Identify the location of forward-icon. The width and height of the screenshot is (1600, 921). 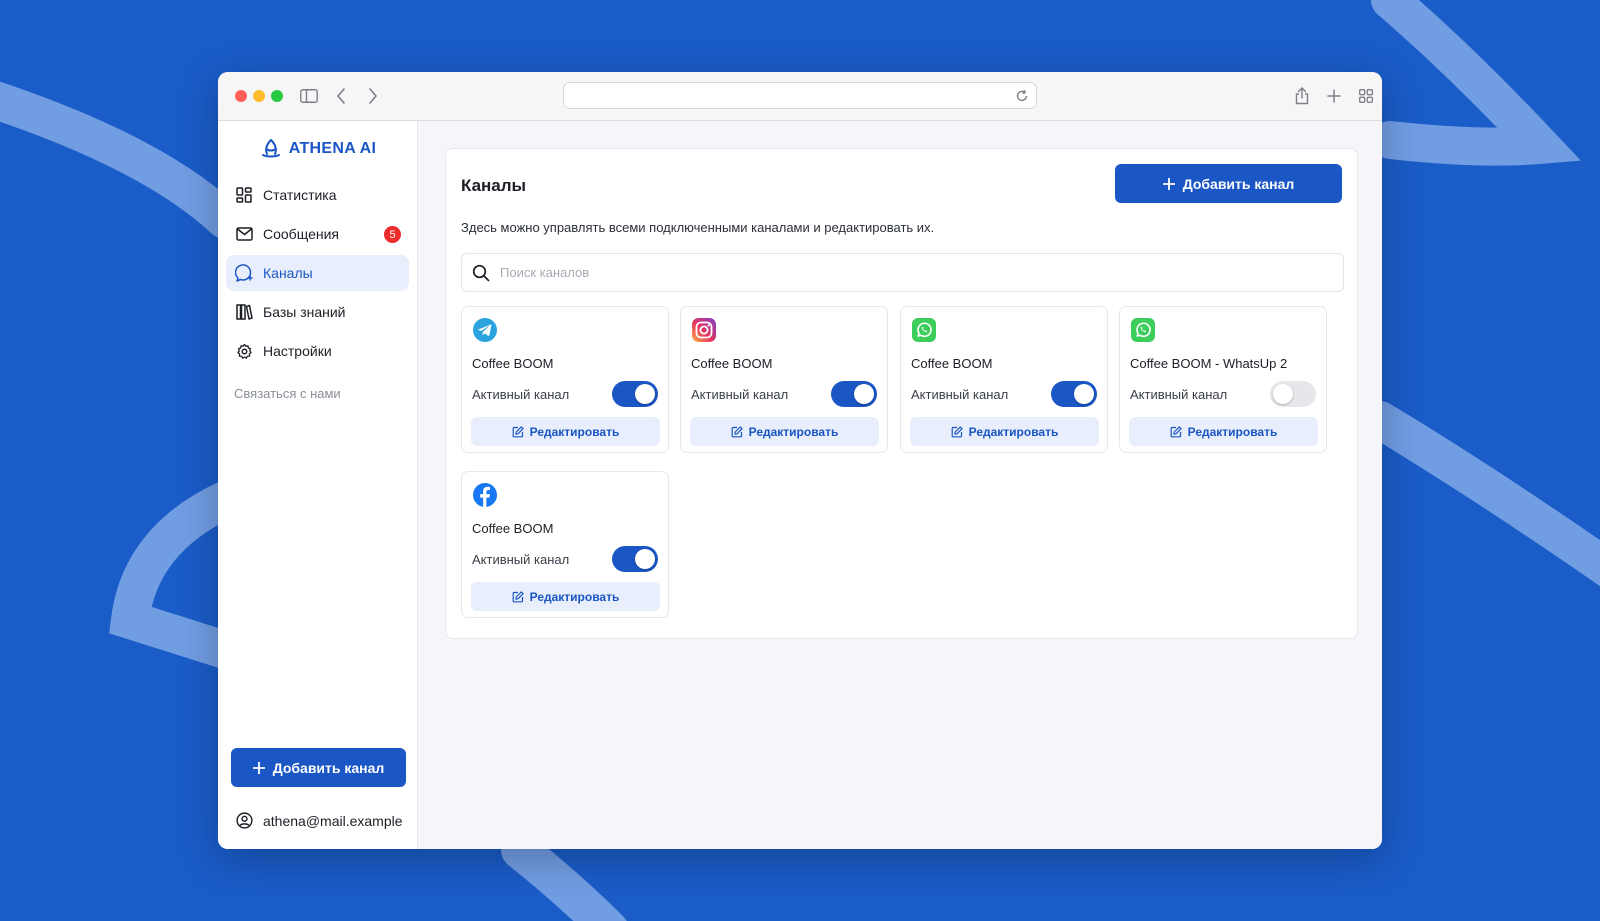
(373, 96).